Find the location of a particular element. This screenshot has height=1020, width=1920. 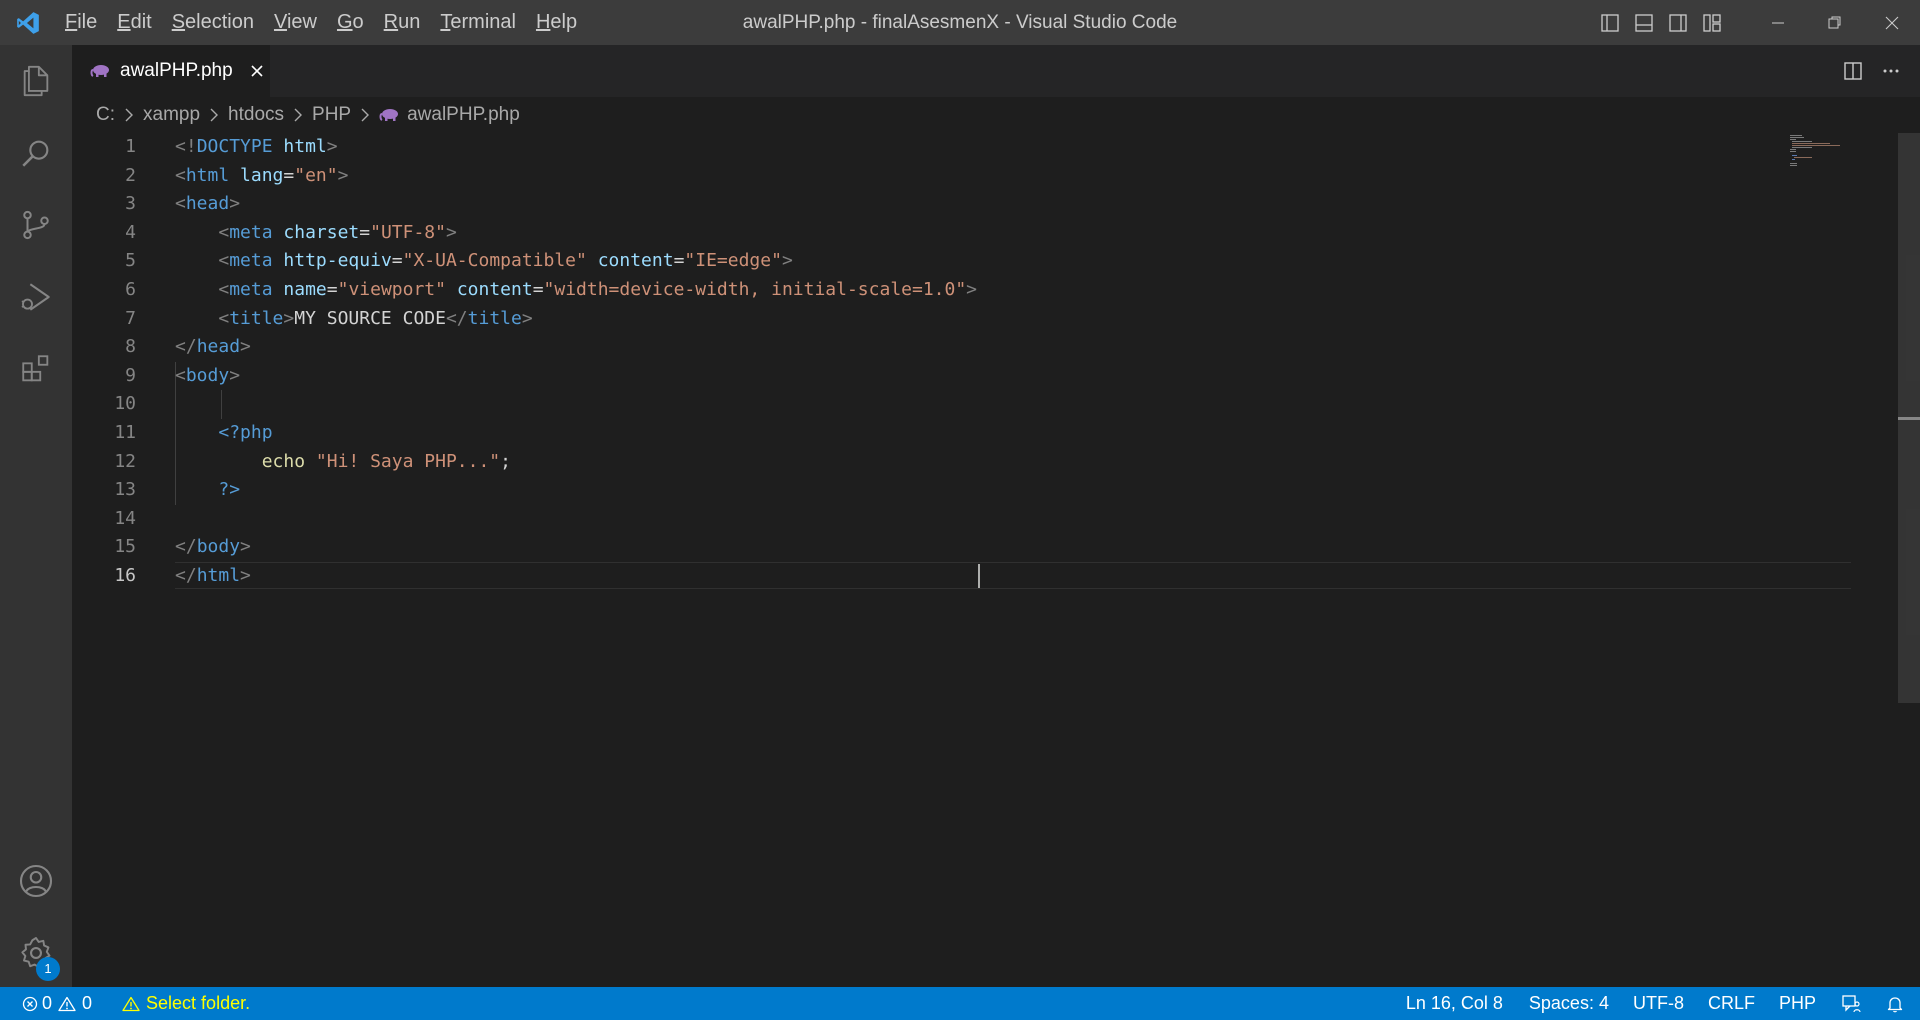

vscode-logo-icon is located at coordinates (27, 22).